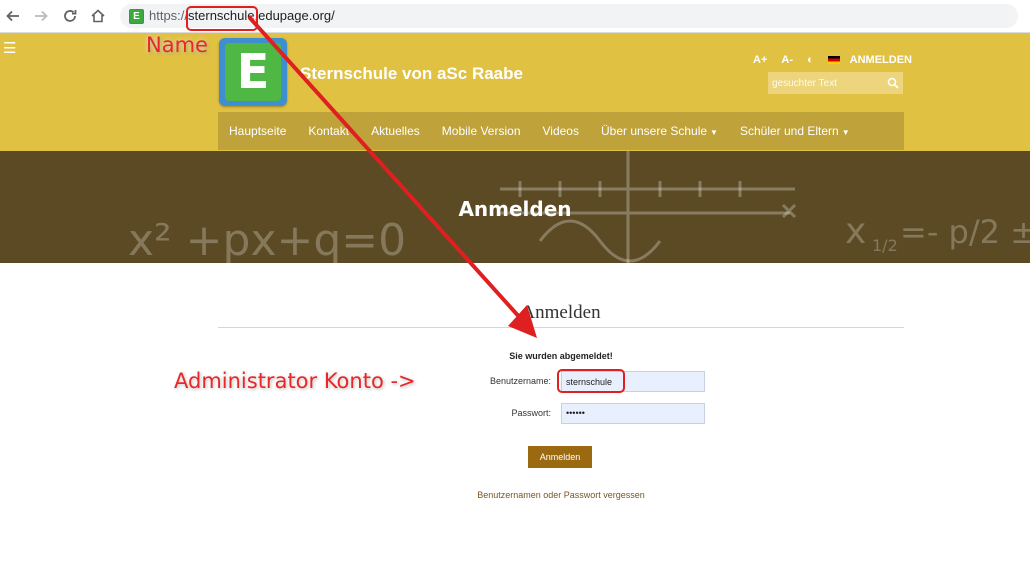 The width and height of the screenshot is (1030, 571). I want to click on home-button, so click(98, 16).